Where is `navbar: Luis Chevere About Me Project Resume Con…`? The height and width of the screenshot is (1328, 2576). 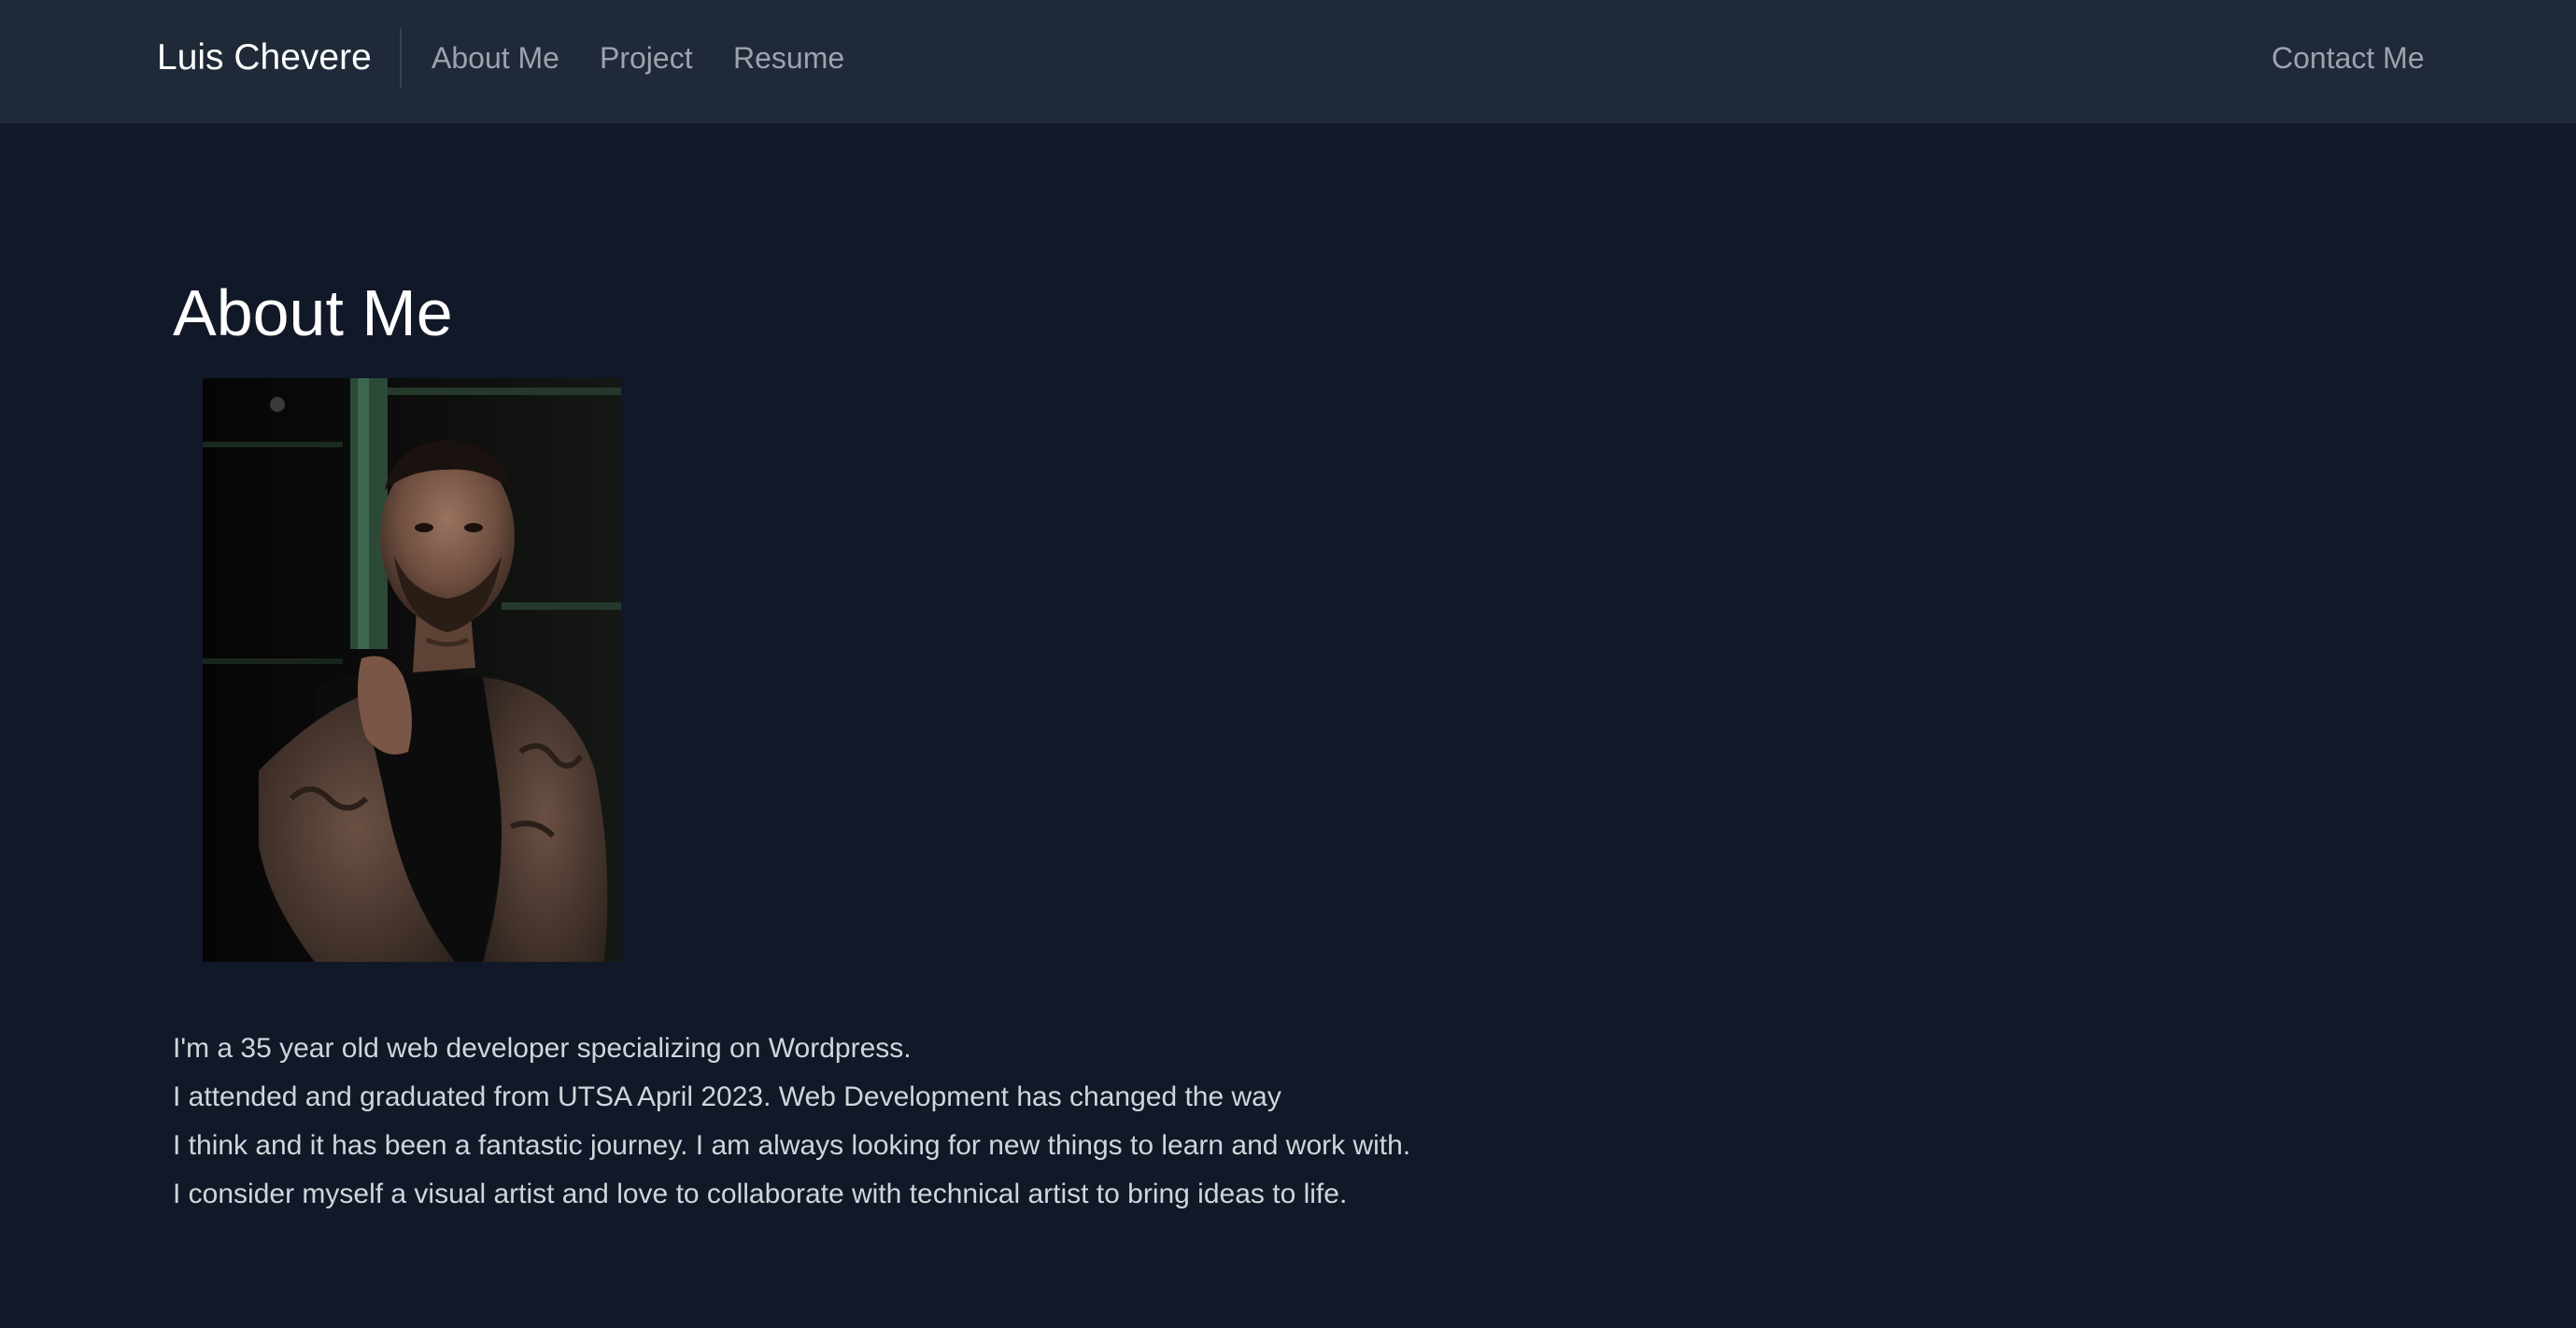
navbar: Luis Chevere About Me Project Resume Con… is located at coordinates (1288, 61).